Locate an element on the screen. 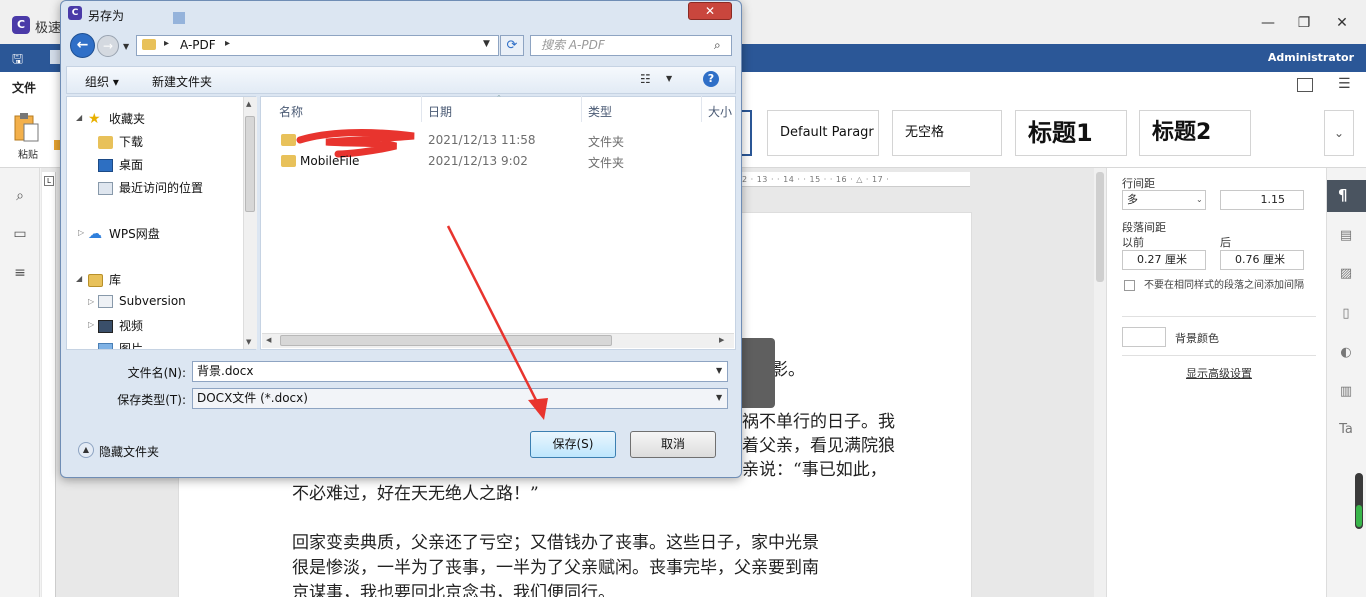 The height and width of the screenshot is (597, 1366). forward-arrow-icon: → is located at coordinates (108, 46).